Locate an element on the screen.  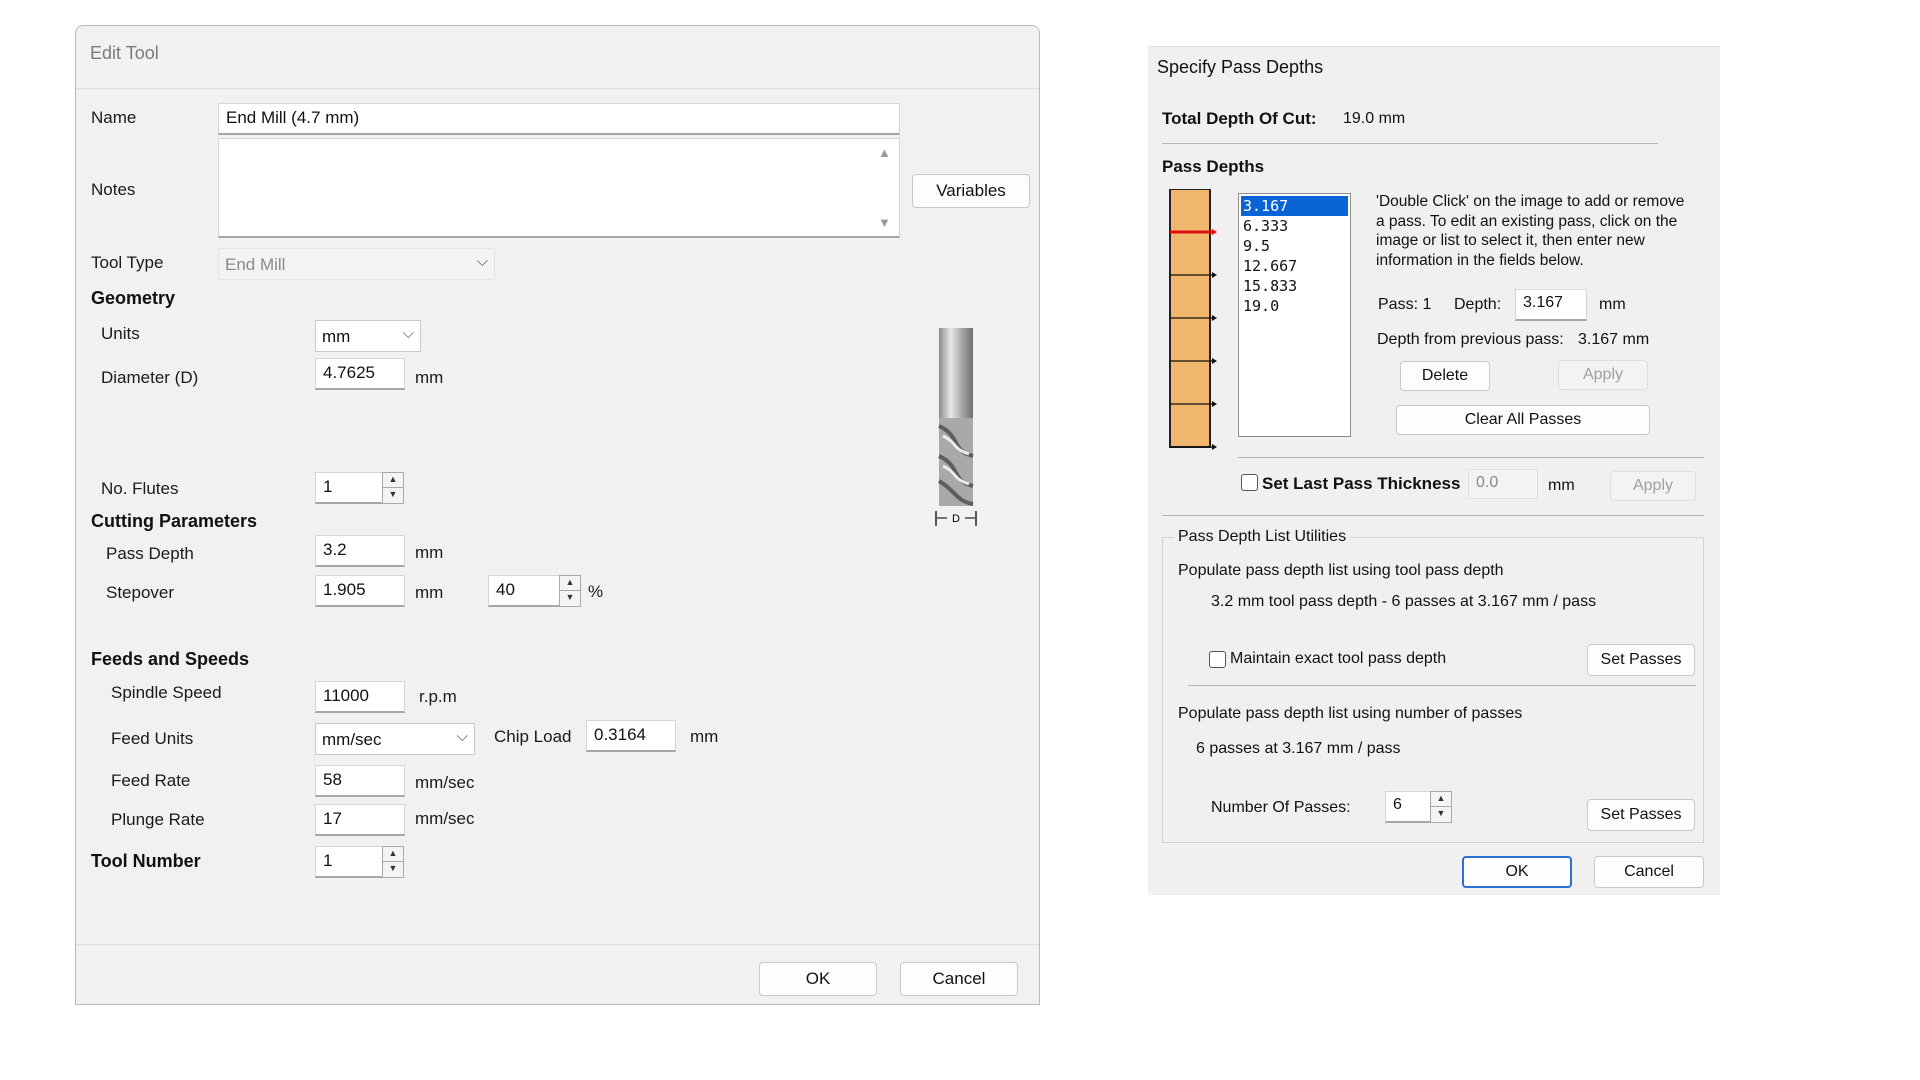
number-of-passes-label: Number Of Passes: is located at coordinates (1281, 807).